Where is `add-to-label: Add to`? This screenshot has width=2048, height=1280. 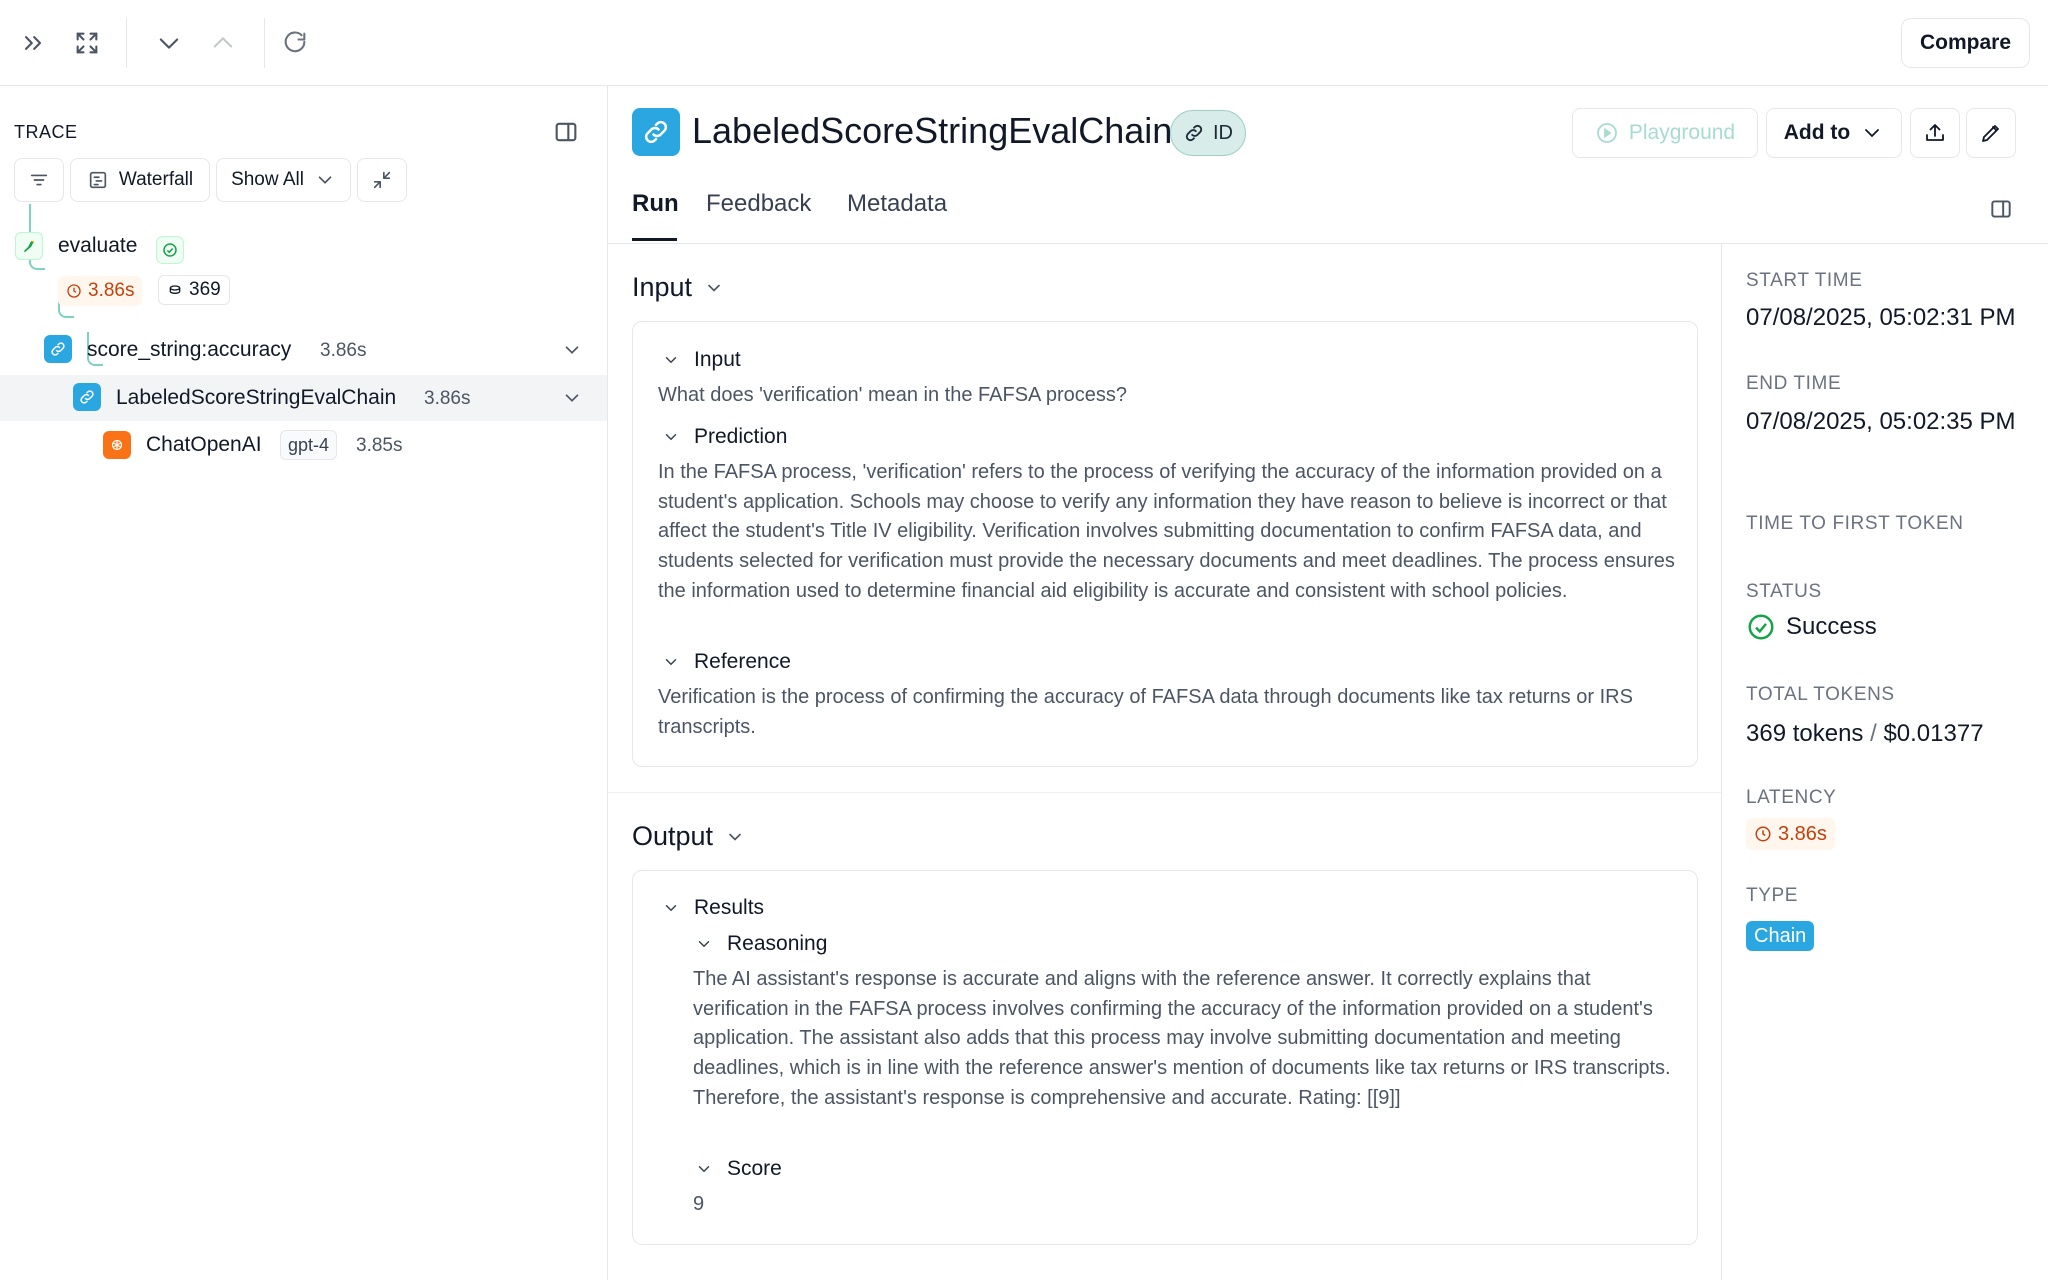 add-to-label: Add to is located at coordinates (1817, 132).